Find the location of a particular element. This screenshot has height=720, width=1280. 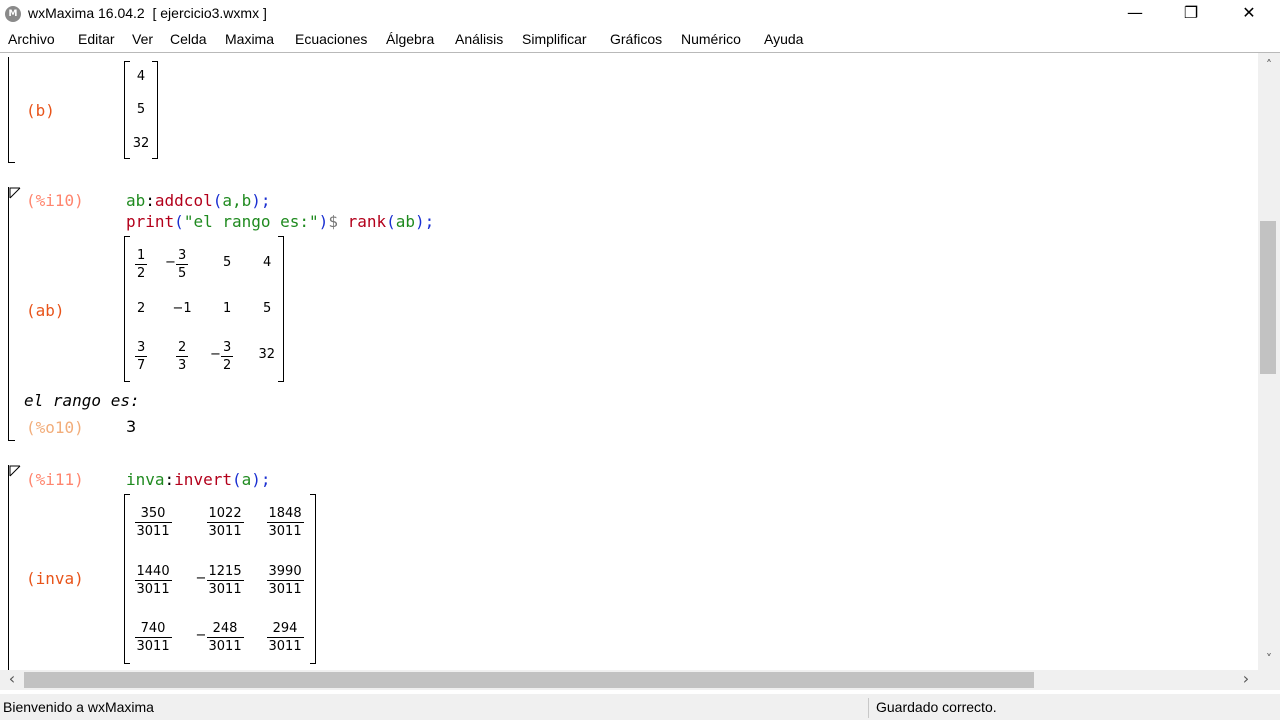

matrix-b-entry: 32 is located at coordinates (141, 143).